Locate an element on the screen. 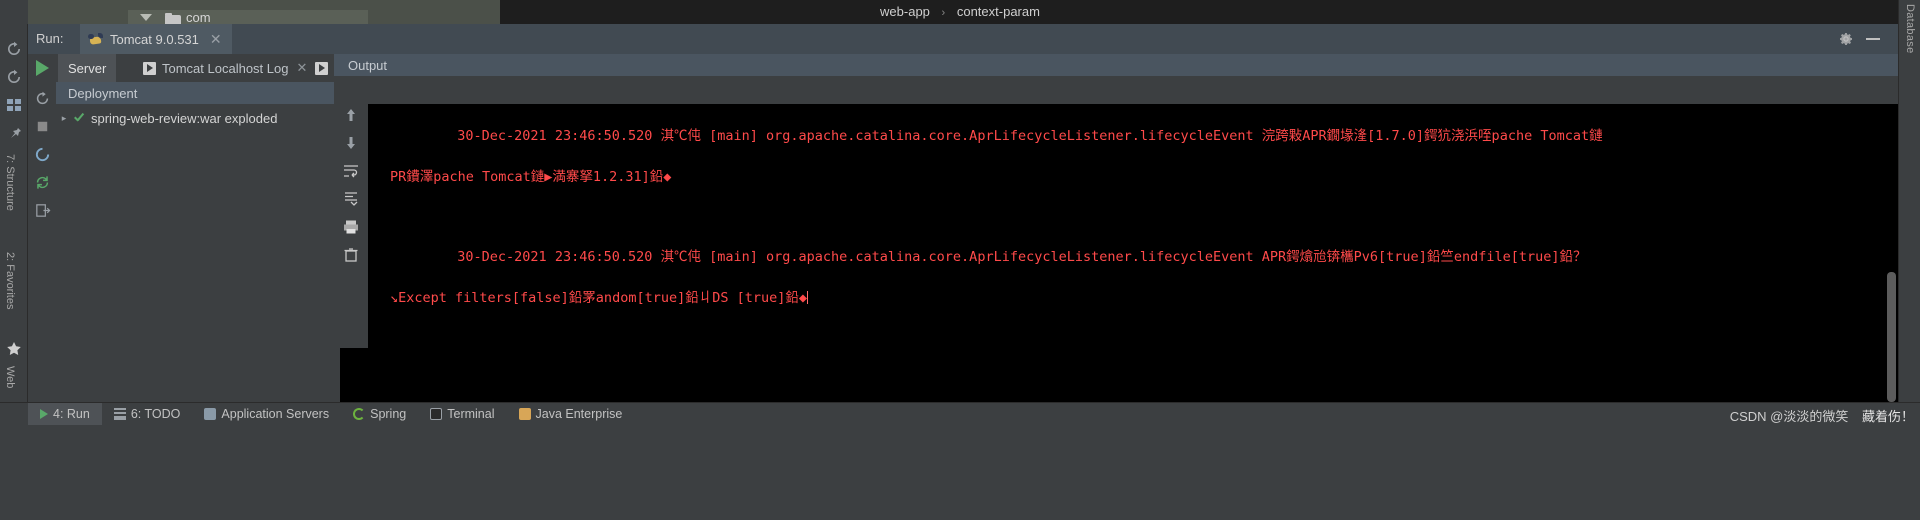  terminal-icon is located at coordinates (436, 413).